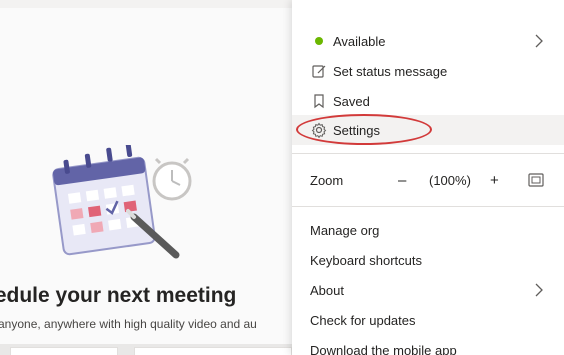 This screenshot has height=355, width=564. Describe the element at coordinates (536, 180) in the screenshot. I see `fullscreen-icon` at that location.